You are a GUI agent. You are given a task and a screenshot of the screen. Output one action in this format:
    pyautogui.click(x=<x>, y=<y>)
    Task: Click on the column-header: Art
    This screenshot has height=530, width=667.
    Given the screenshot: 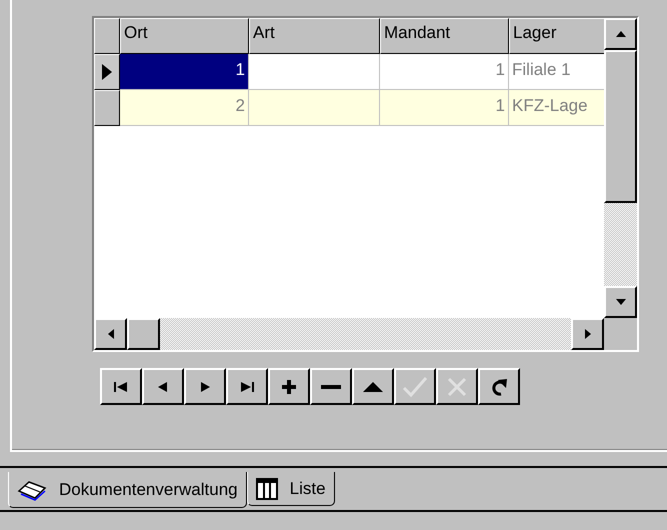 What is the action you would take?
    pyautogui.click(x=314, y=36)
    